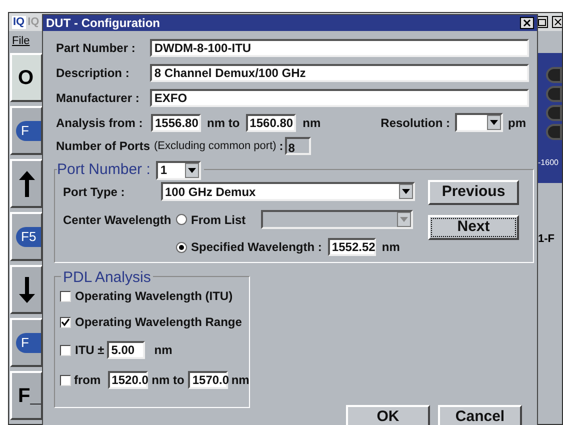 This screenshot has height=425, width=563. Describe the element at coordinates (98, 98) in the screenshot. I see `field-label: Manufacturer :` at that location.